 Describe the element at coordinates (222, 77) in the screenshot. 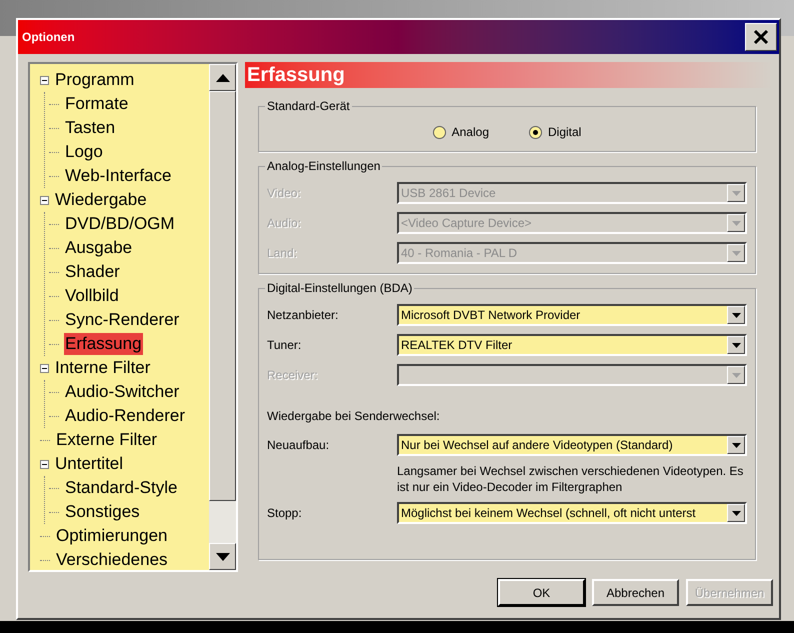

I see `scroll-up-icon` at that location.